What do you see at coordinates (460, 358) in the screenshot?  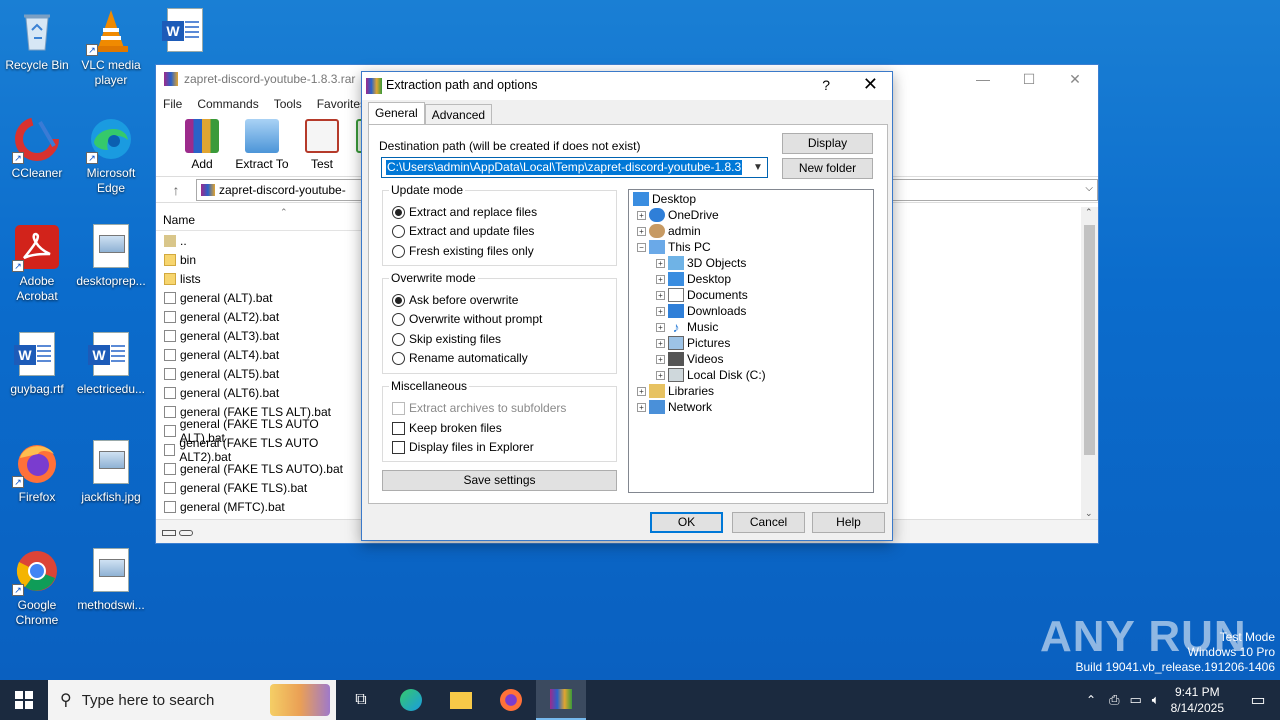 I see `radio-rename-automatically: Rename automatically` at bounding box center [460, 358].